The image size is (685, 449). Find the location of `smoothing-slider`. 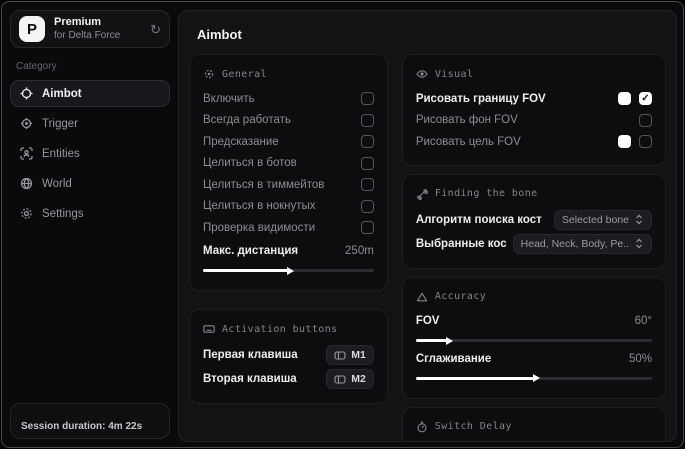

smoothing-slider is located at coordinates (533, 378).